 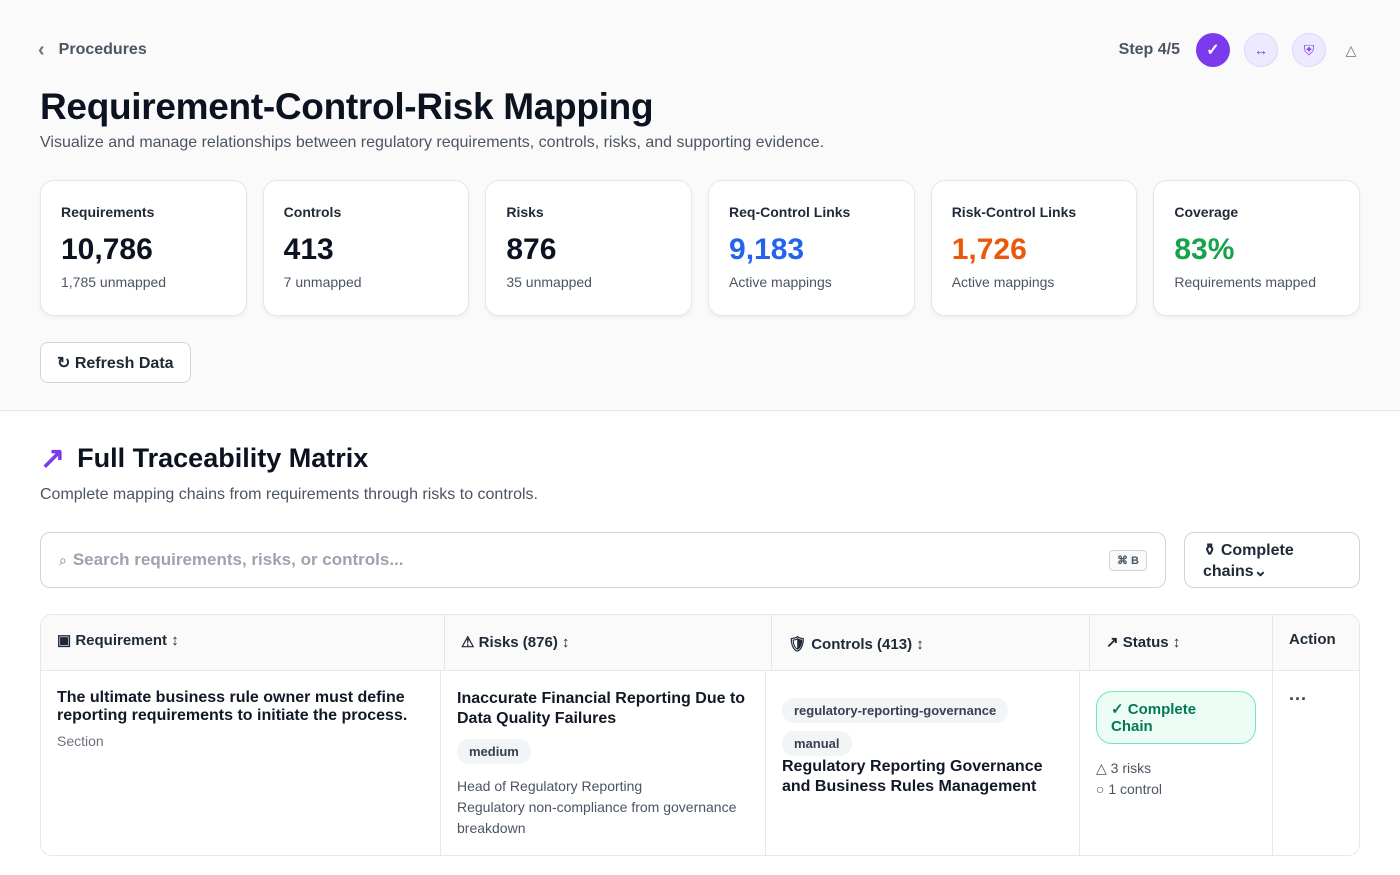 I want to click on back-link: ‹ Procedures, so click(x=92, y=50).